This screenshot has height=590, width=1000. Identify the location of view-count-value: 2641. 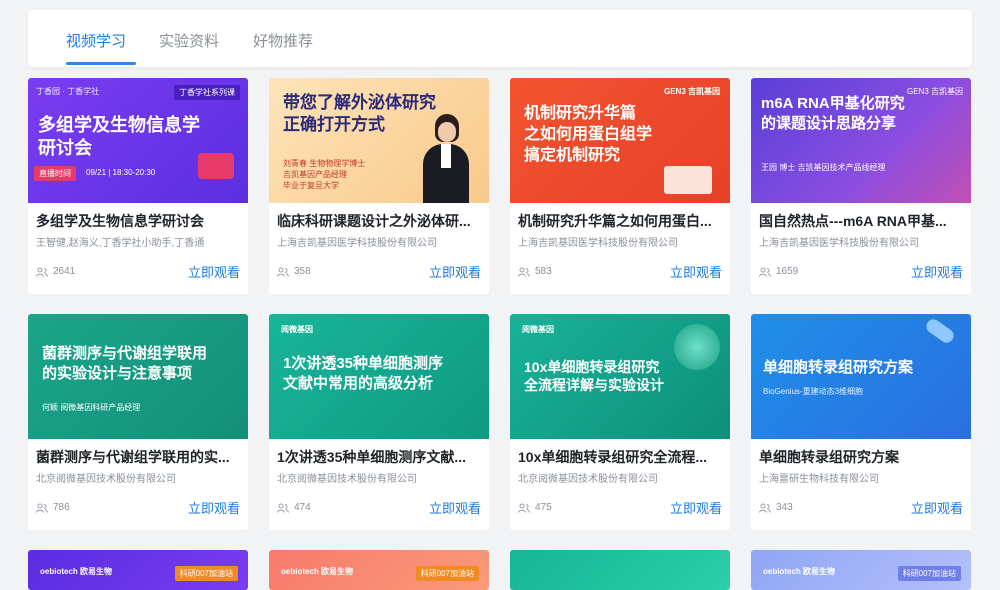
(64, 271).